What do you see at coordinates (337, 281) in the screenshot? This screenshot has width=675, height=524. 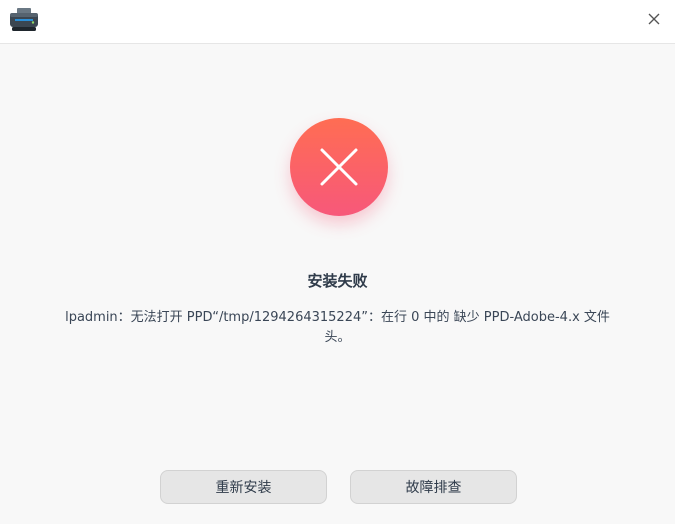 I see `dialog-title: 安装失败` at bounding box center [337, 281].